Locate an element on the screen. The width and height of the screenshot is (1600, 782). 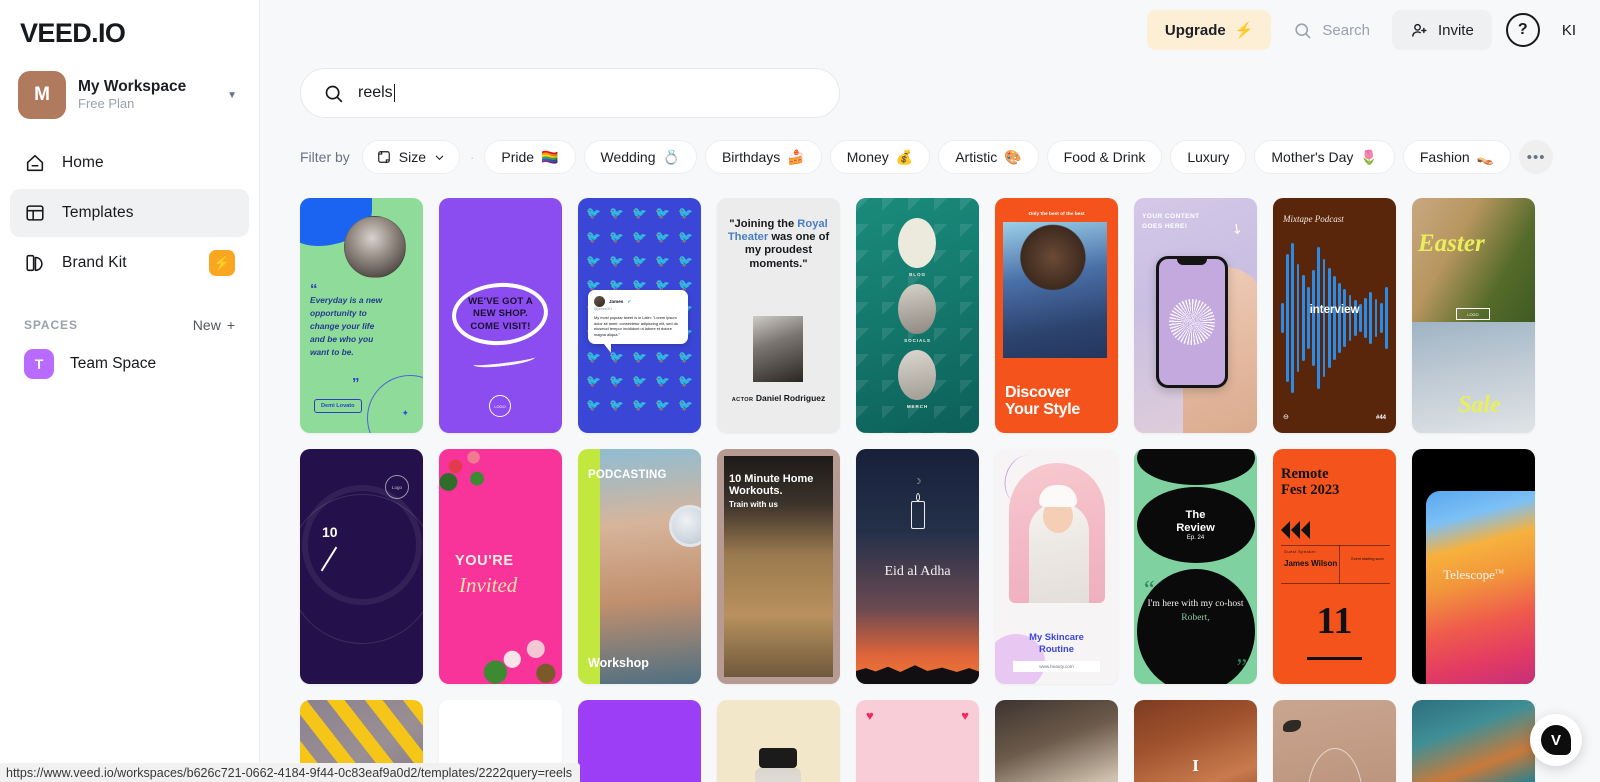
shop-line-3: COME VISIT! is located at coordinates (500, 326).